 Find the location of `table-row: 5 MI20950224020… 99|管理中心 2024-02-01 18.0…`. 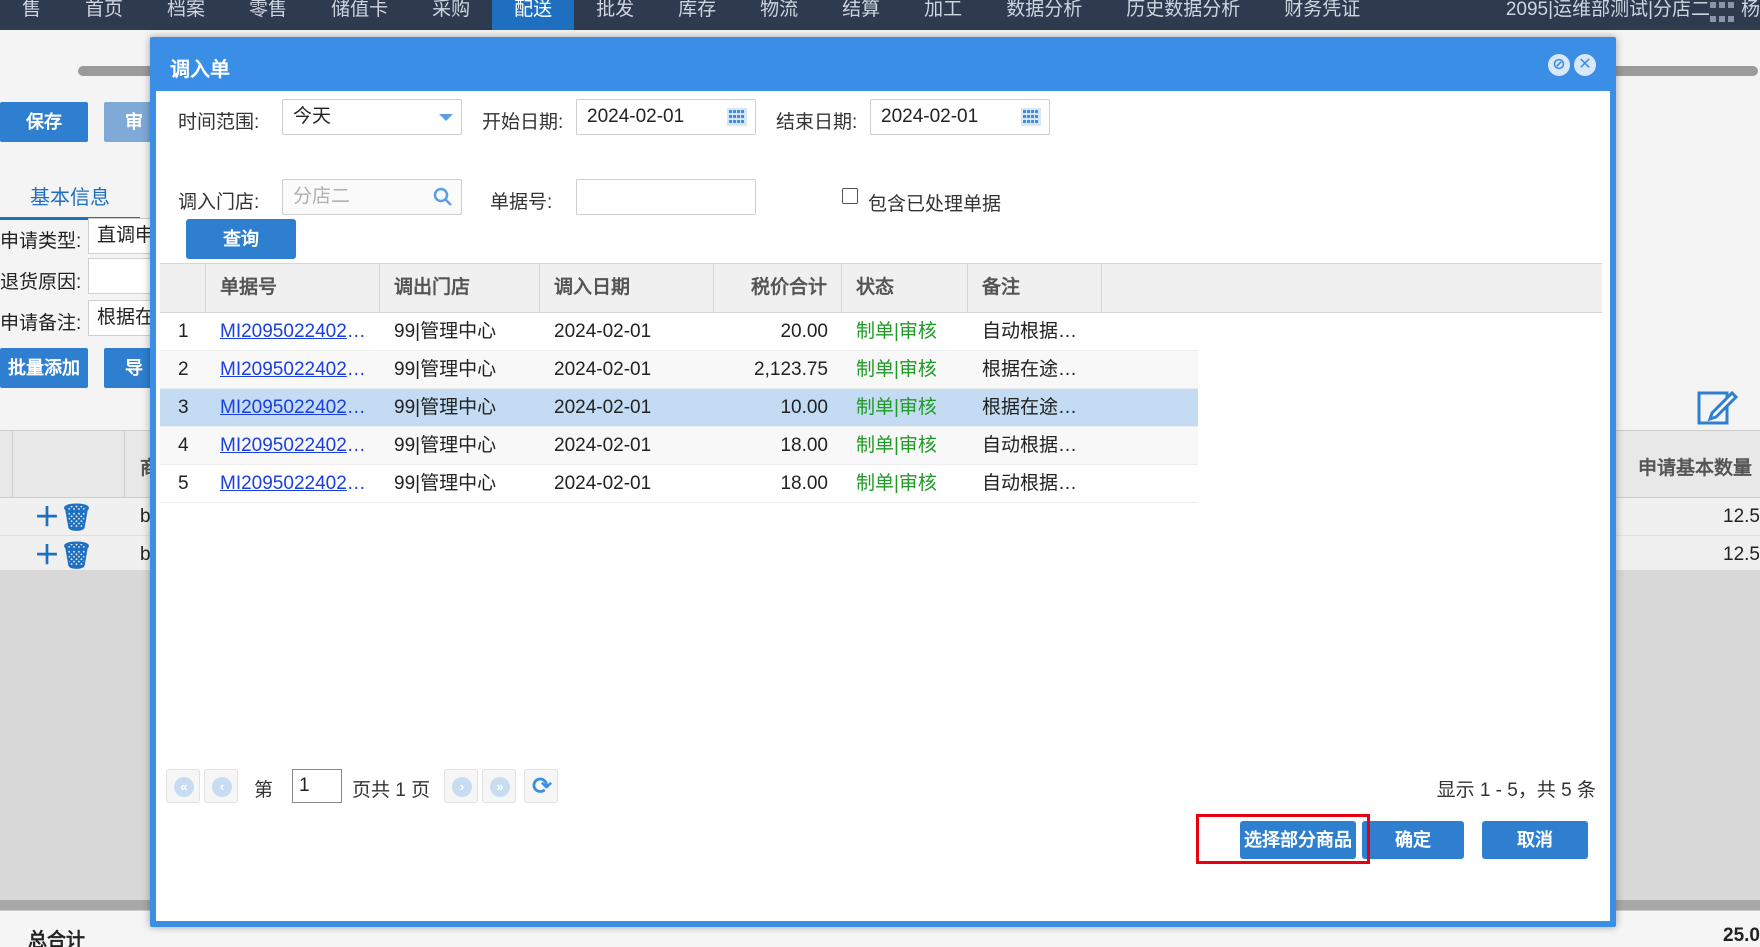

table-row: 5 MI20950224020… 99|管理中心 2024-02-01 18.0… is located at coordinates (679, 484).